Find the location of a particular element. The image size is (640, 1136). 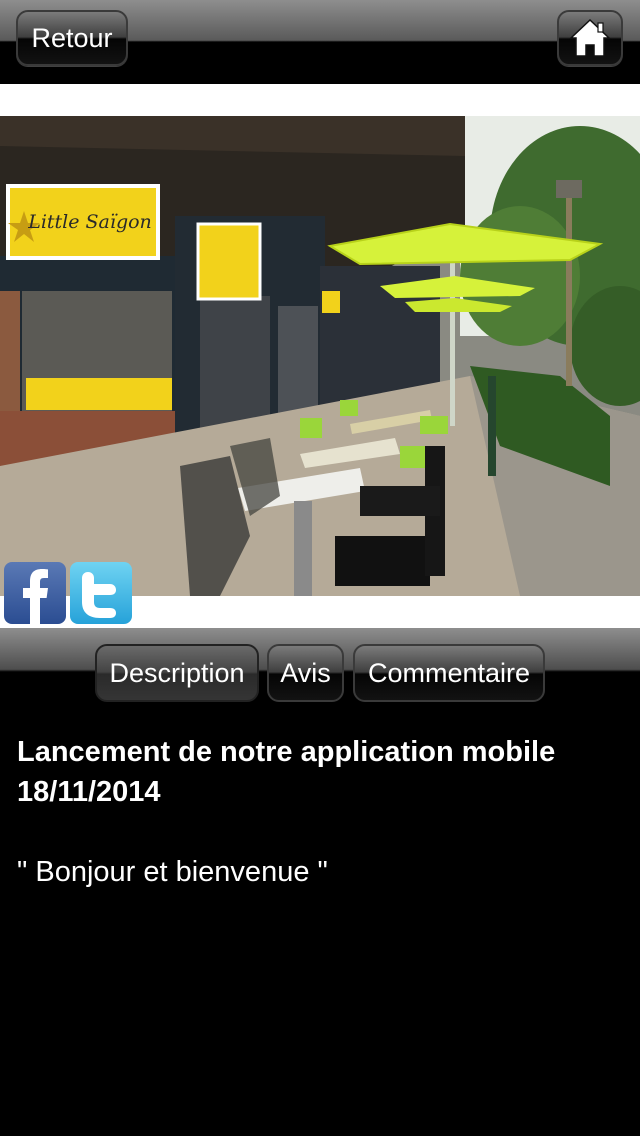

home-icon is located at coordinates (590, 37).